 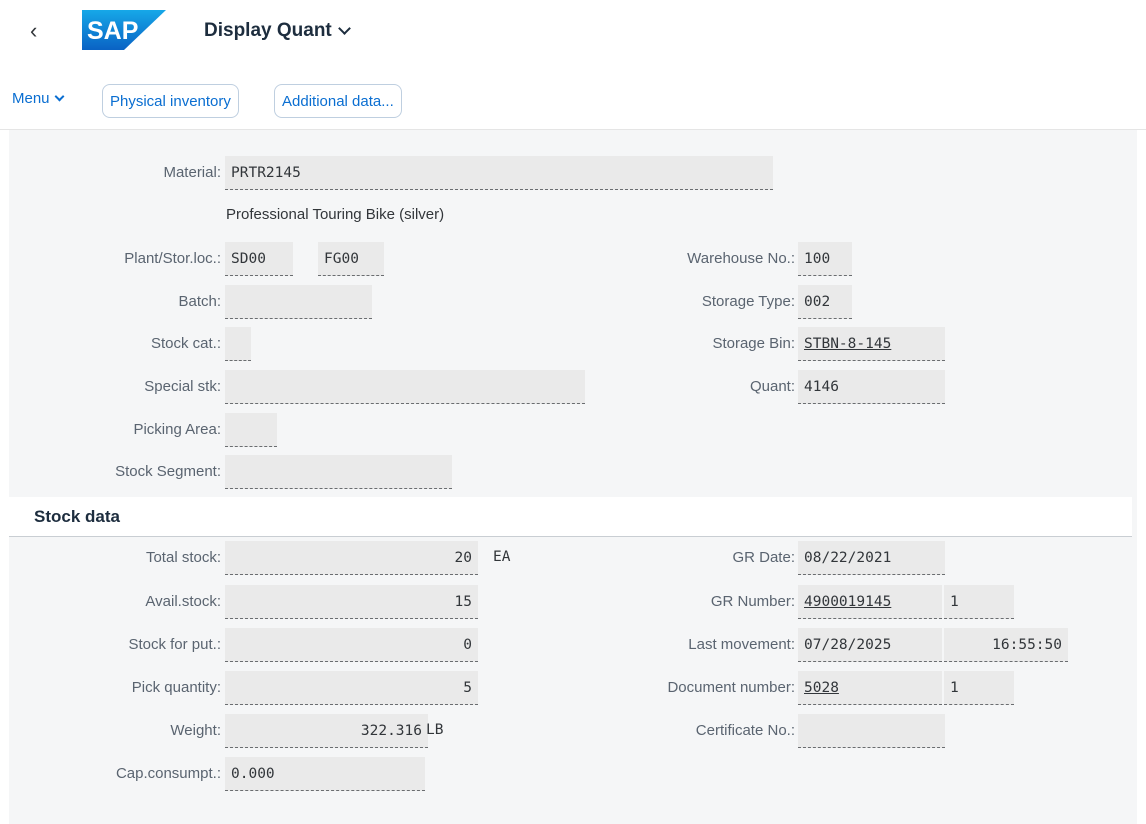 I want to click on last-movement-time-field: 16:55:50, so click(x=1006, y=645).